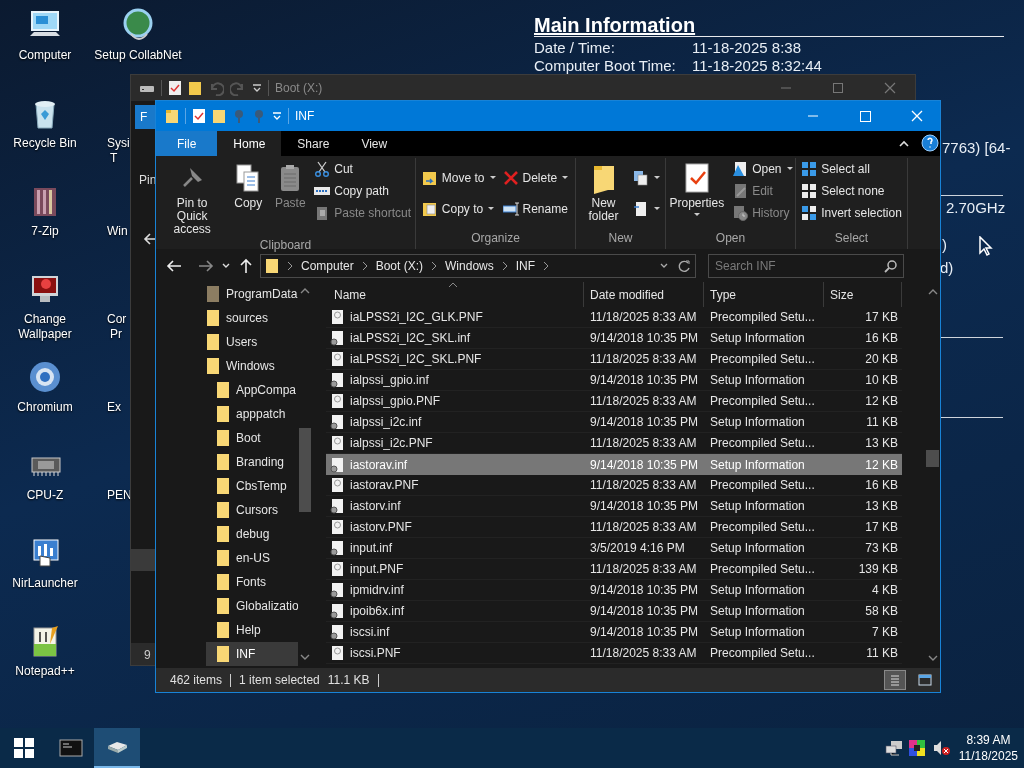 This screenshot has width=1024, height=768. Describe the element at coordinates (252, 366) in the screenshot. I see `folder-tree-item: Windows` at that location.